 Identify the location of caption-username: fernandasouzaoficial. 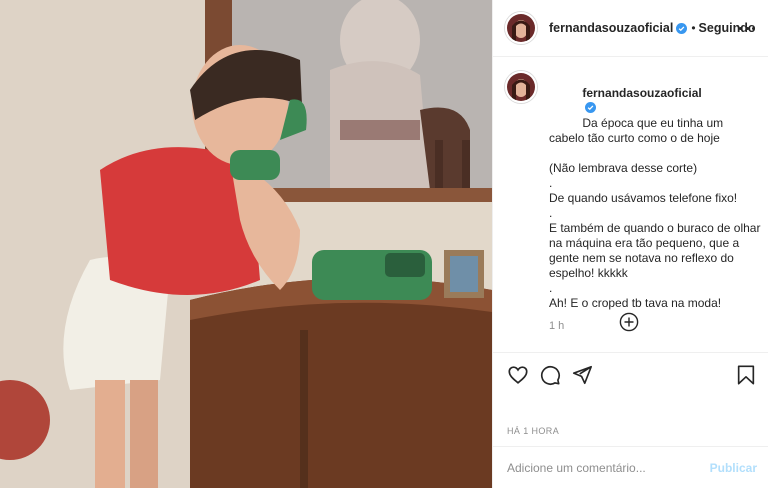
(641, 93).